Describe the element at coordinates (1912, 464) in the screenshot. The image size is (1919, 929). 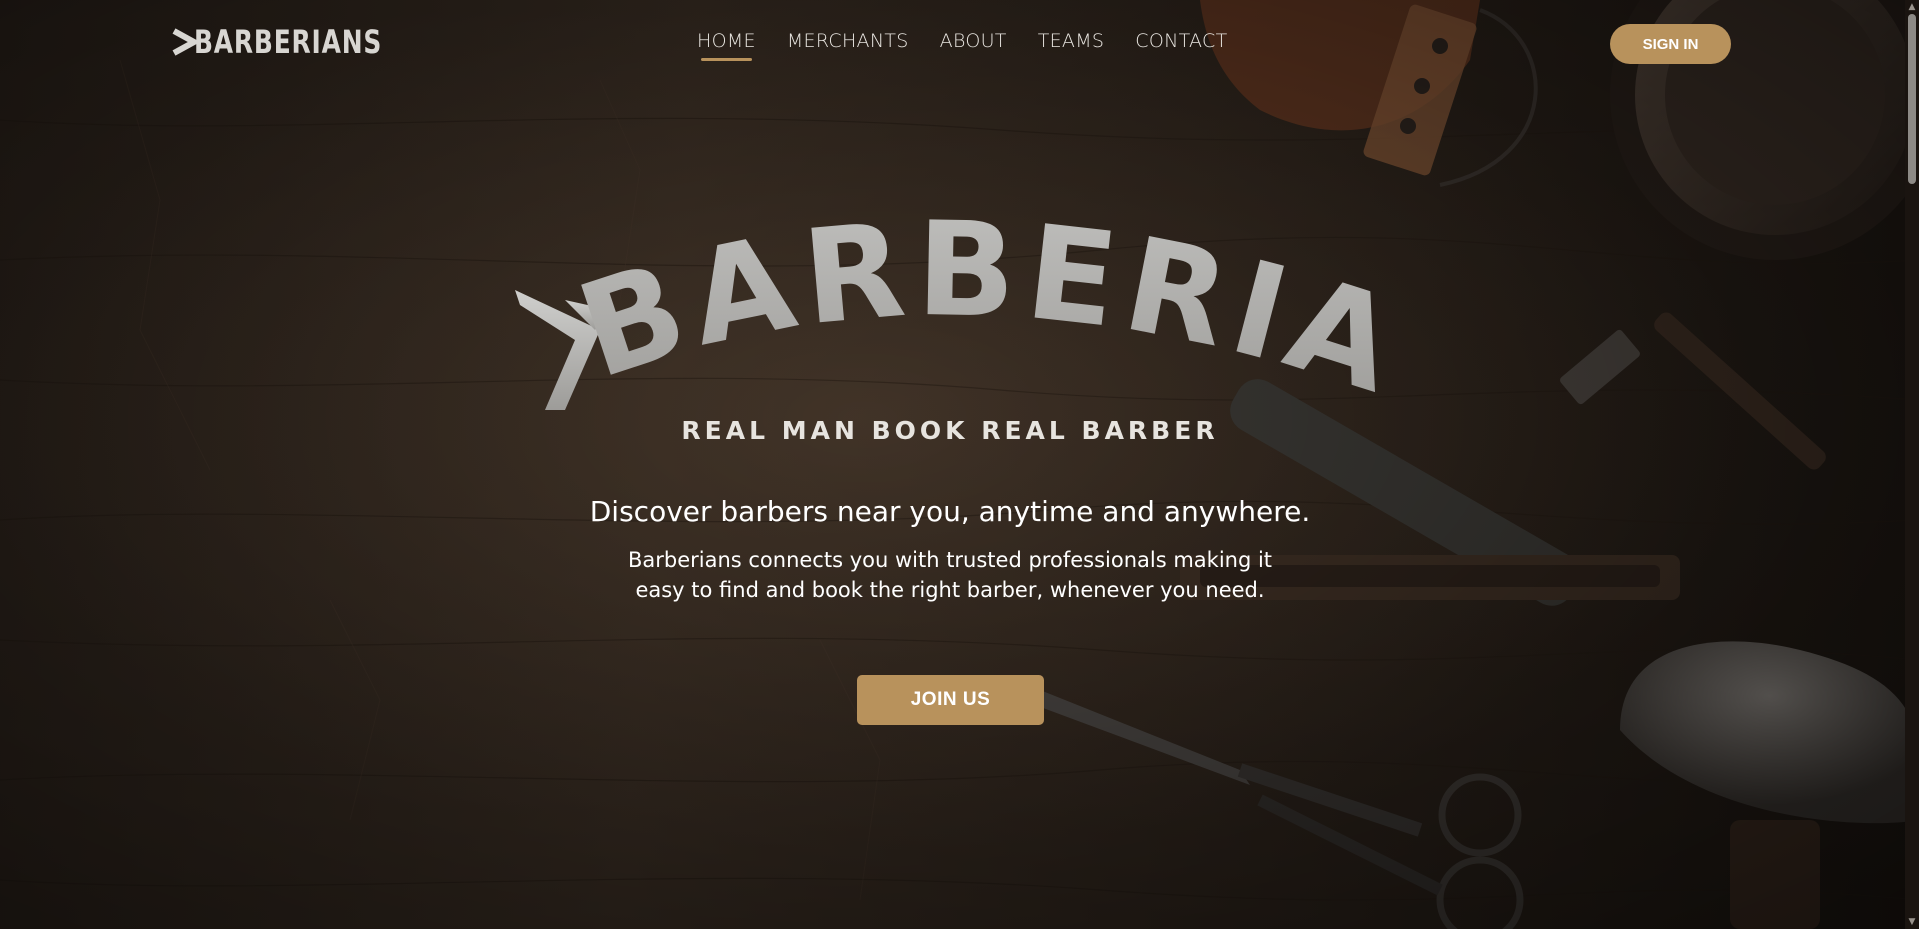
I see `page-scrollbar: ▲ ▼` at that location.